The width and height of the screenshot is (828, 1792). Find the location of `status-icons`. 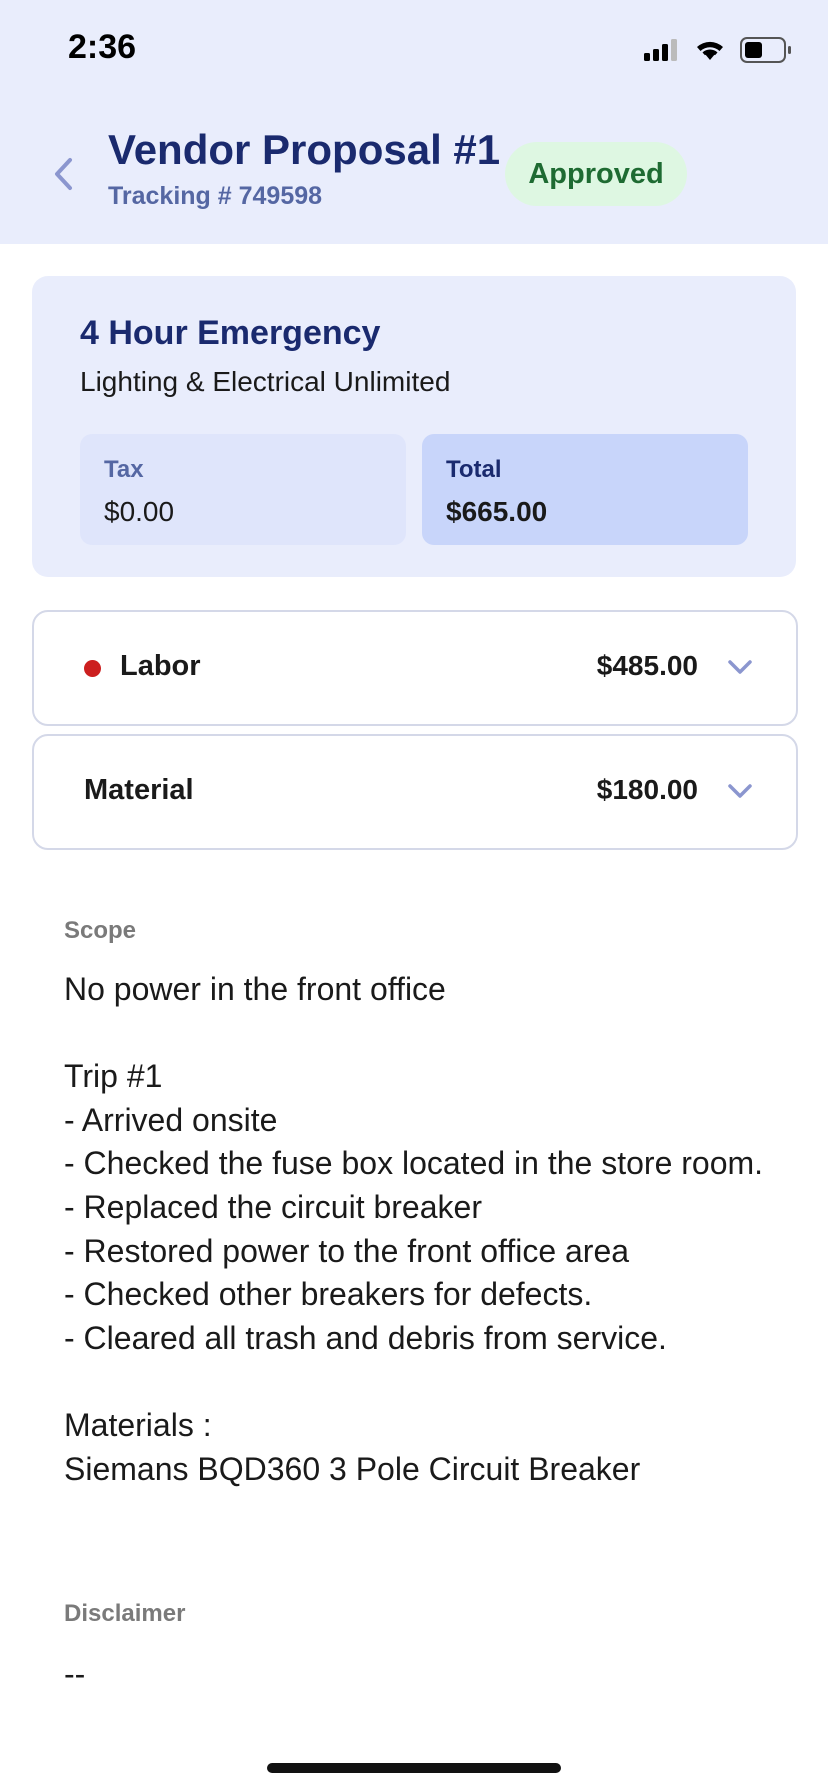

status-icons is located at coordinates (718, 50).